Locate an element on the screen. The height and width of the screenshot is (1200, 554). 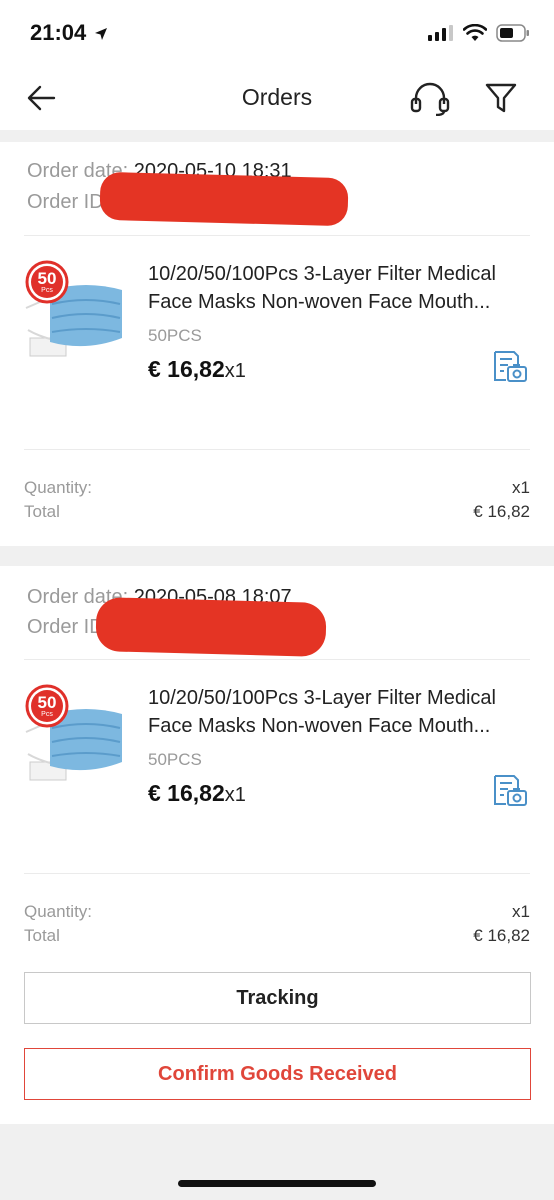
cellular-signal-icon is located at coordinates (440, 33).